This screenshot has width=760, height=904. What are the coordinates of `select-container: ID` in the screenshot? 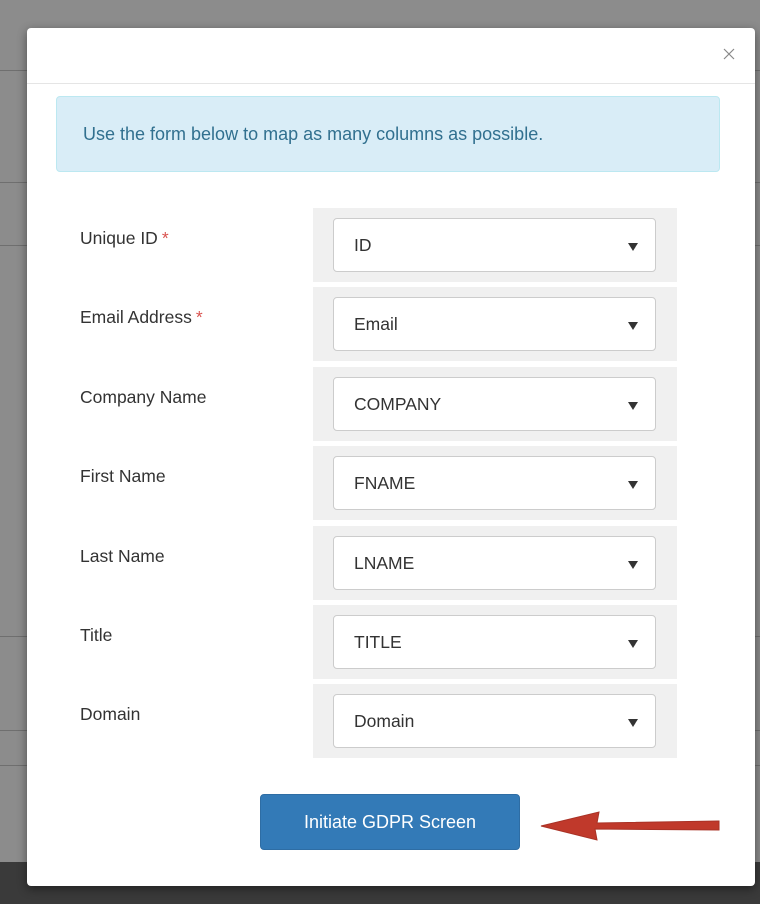 It's located at (495, 245).